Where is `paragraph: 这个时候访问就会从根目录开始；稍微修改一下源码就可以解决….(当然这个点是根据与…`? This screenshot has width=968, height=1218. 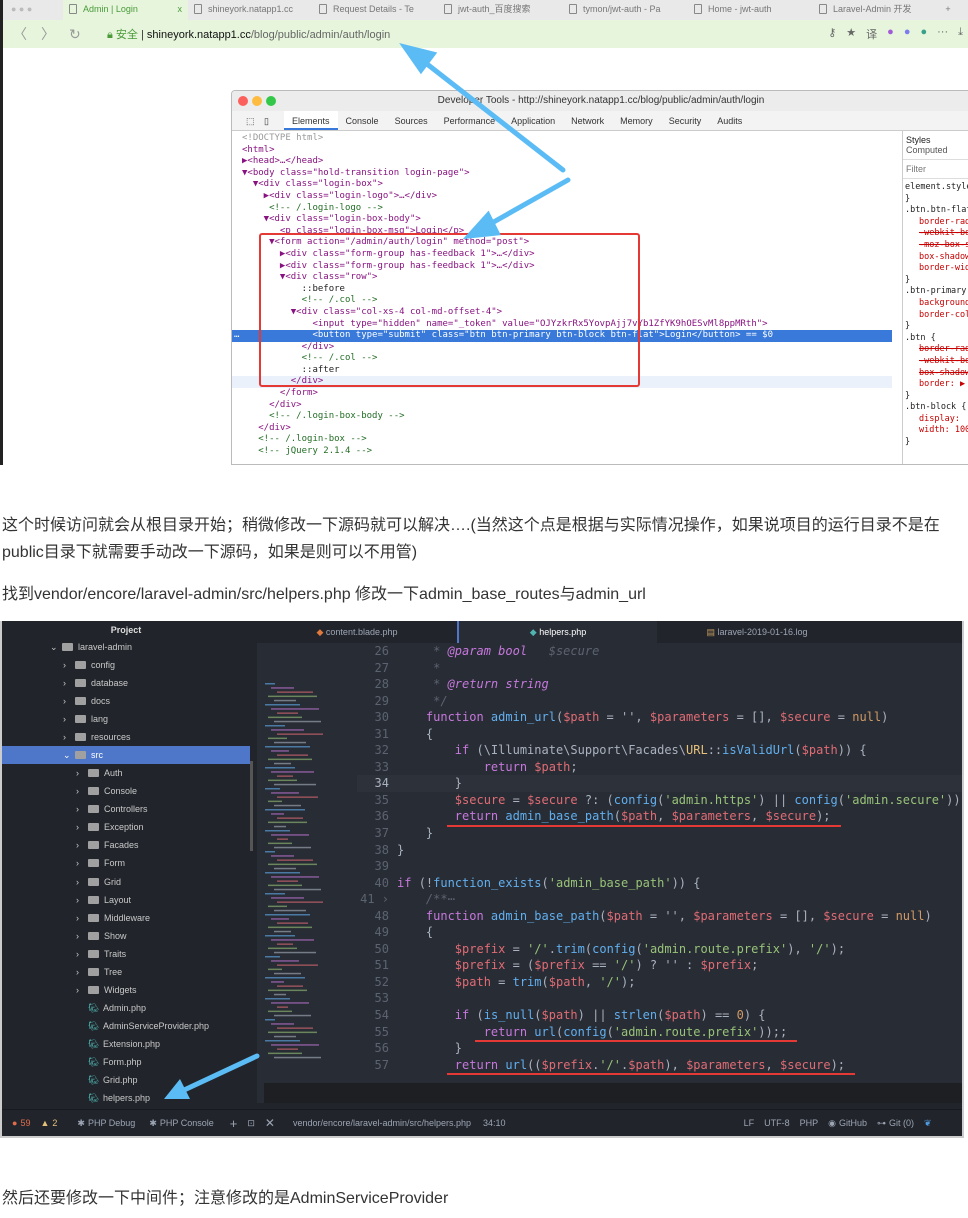 paragraph: 这个时候访问就会从根目录开始；稍微修改一下源码就可以解决….(当然这个点是根据与… is located at coordinates (471, 539).